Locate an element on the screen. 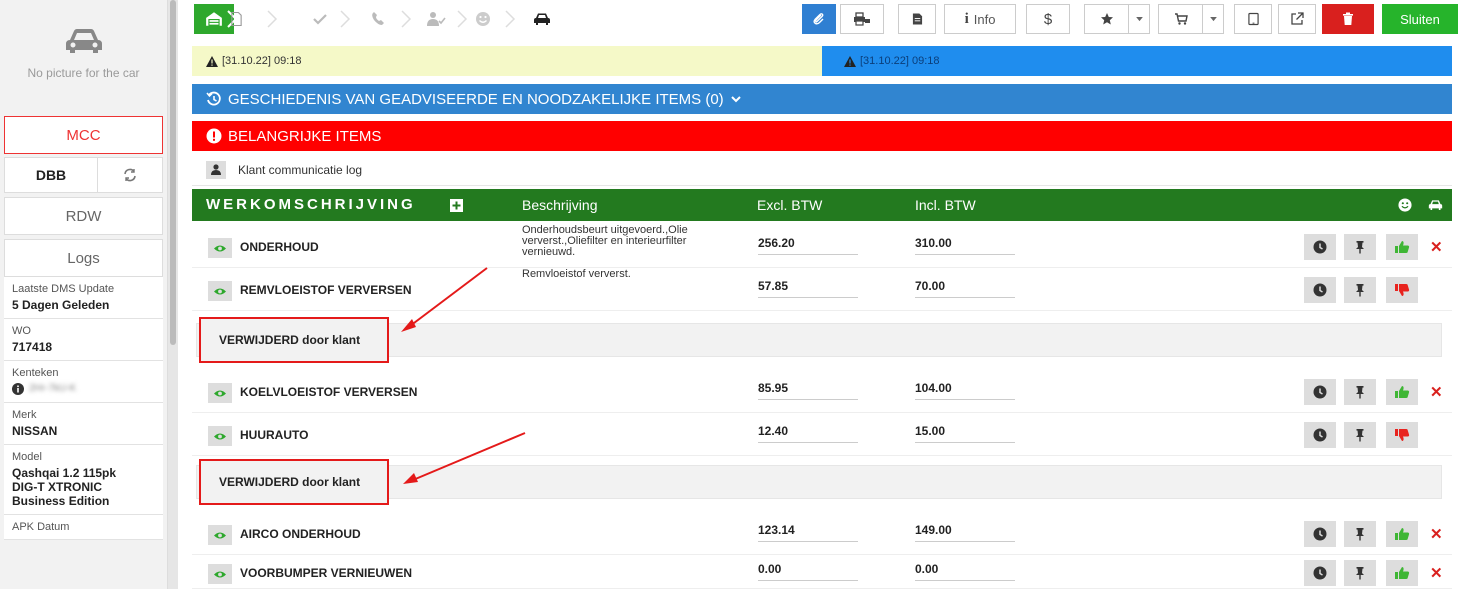 Image resolution: width=1462 pixels, height=589 pixels. dbb-button: DBB is located at coordinates (50, 175).